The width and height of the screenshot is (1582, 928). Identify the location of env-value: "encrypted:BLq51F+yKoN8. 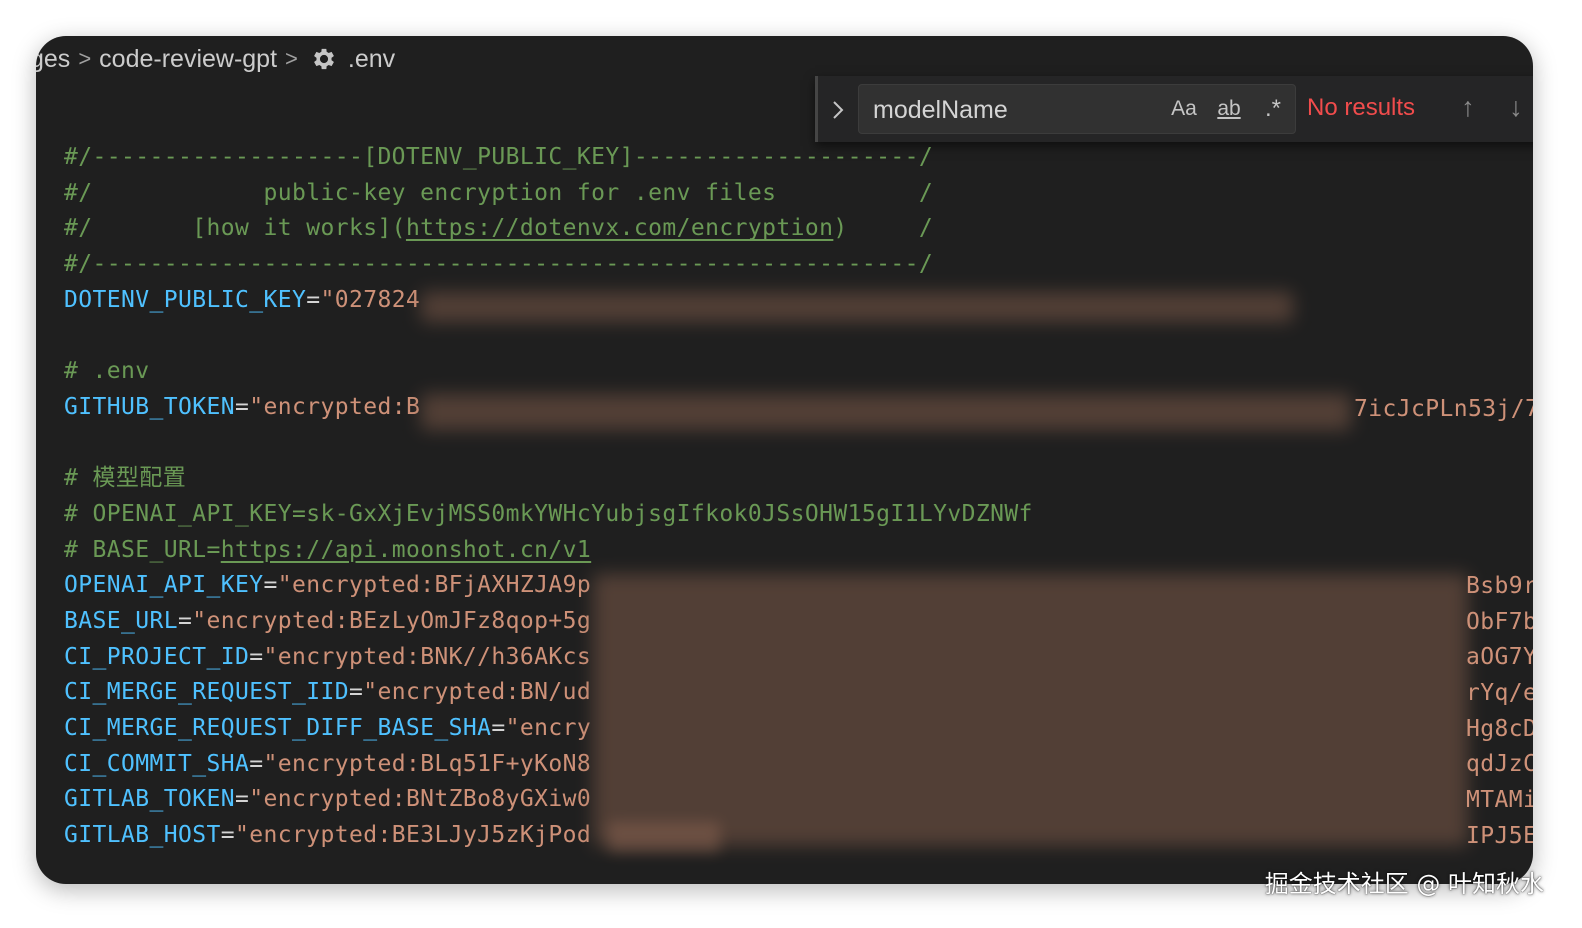
(427, 763).